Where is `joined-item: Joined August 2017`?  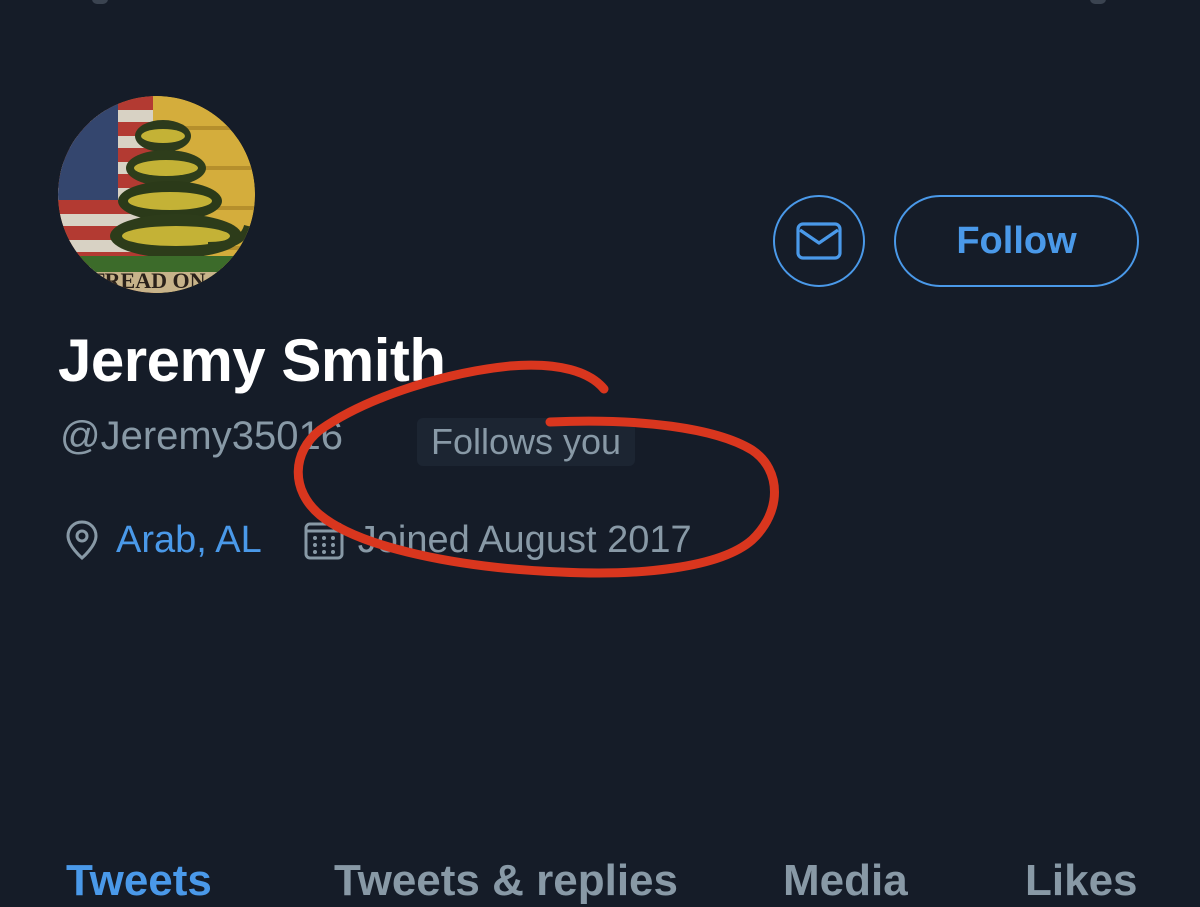 joined-item: Joined August 2017 is located at coordinates (497, 540).